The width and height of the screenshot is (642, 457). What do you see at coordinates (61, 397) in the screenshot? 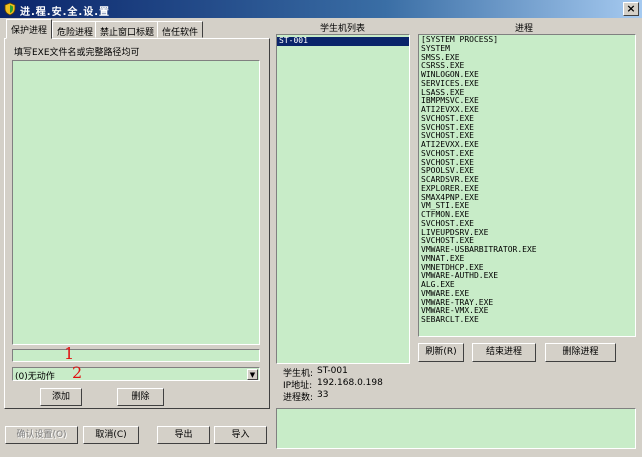
I see `add-button: 添加` at bounding box center [61, 397].